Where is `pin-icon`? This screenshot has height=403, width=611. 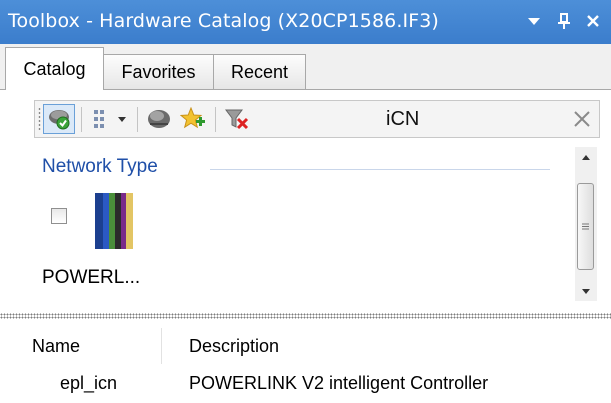 pin-icon is located at coordinates (564, 21).